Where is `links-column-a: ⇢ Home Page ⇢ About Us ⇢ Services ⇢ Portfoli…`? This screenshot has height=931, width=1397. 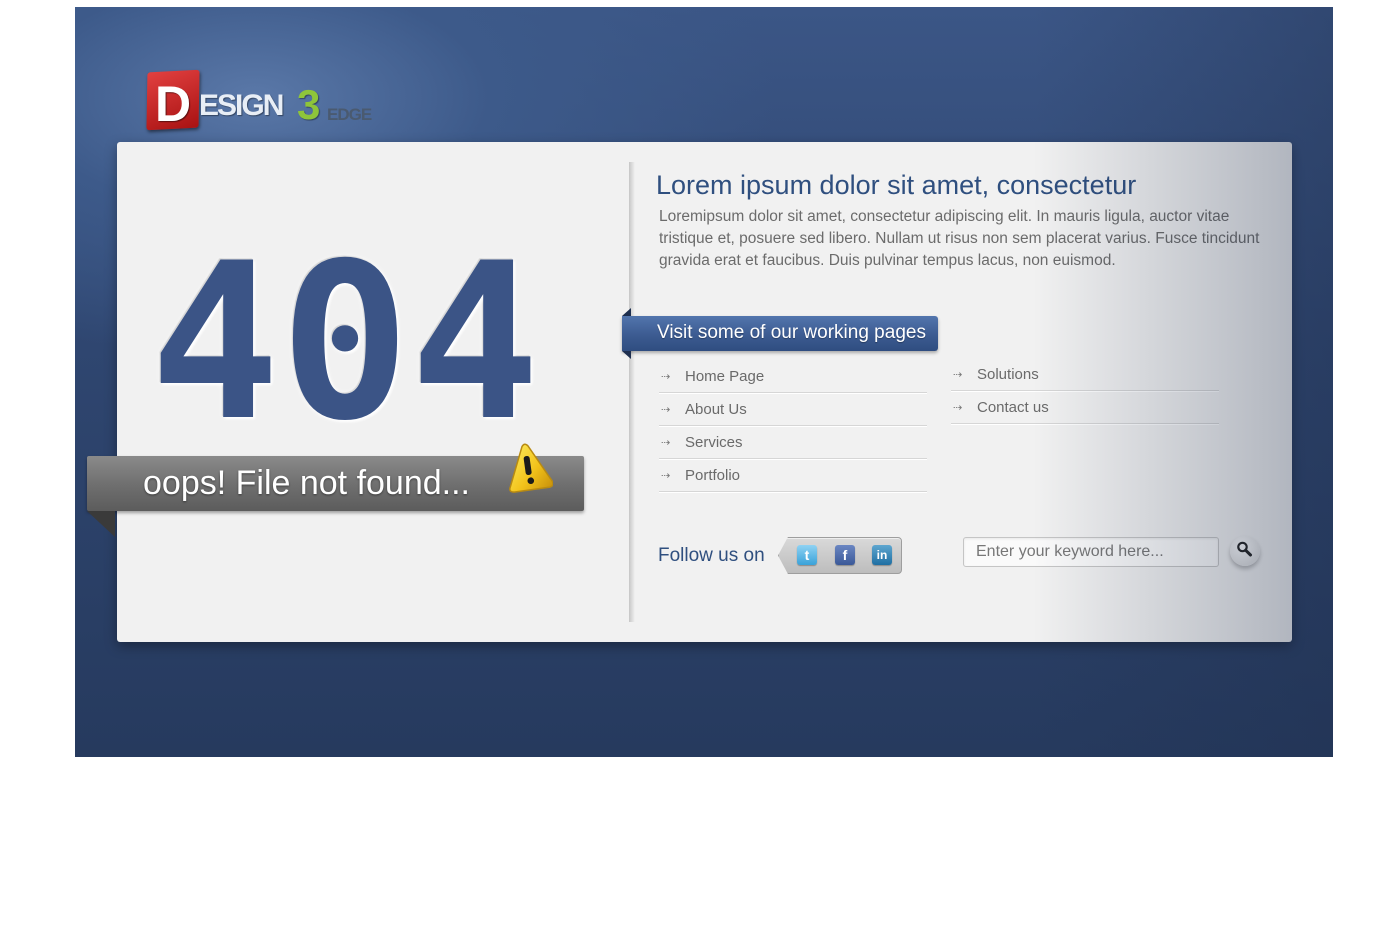 links-column-a: ⇢ Home Page ⇢ About Us ⇢ Services ⇢ Portfoli… is located at coordinates (793, 426).